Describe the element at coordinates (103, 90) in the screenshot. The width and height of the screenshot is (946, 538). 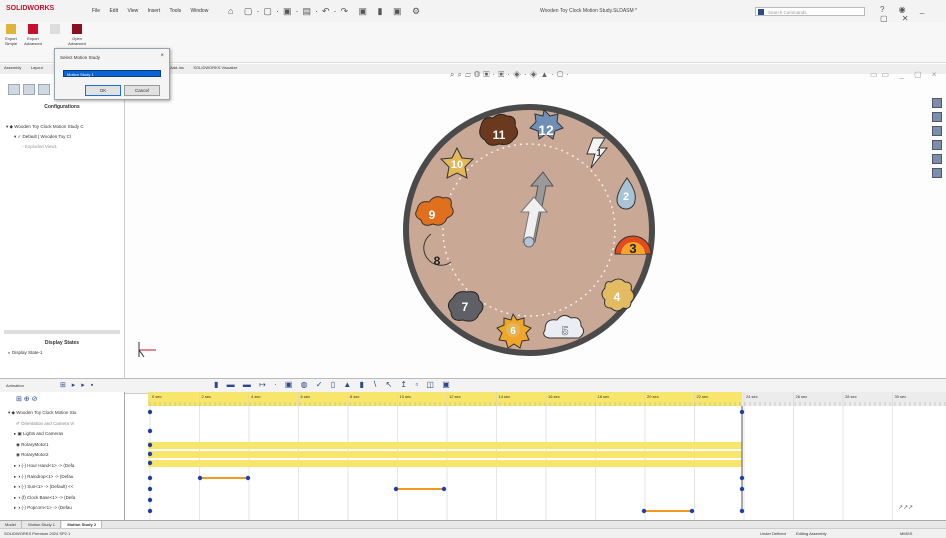
I see `ok-button: OK` at that location.